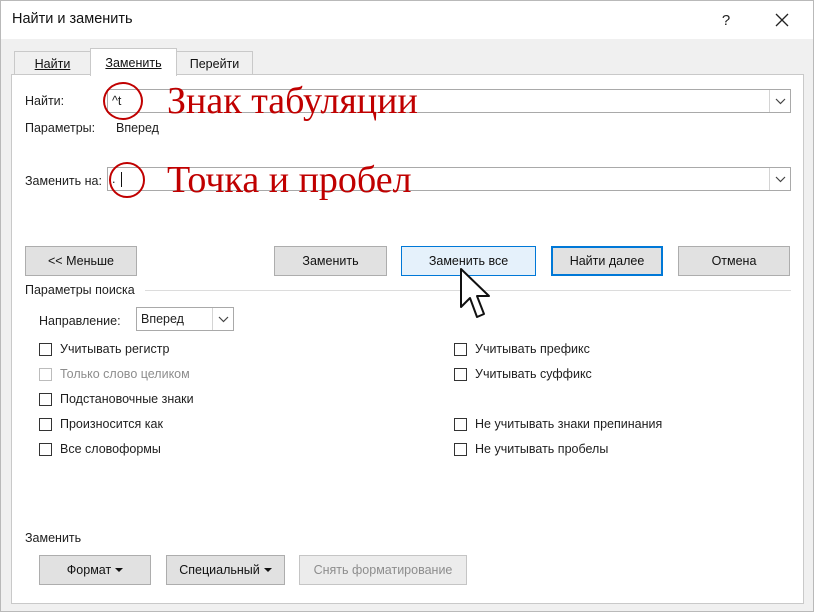 The image size is (814, 612). I want to click on all-word-forms-checkbox: Все словоформы, so click(100, 449).